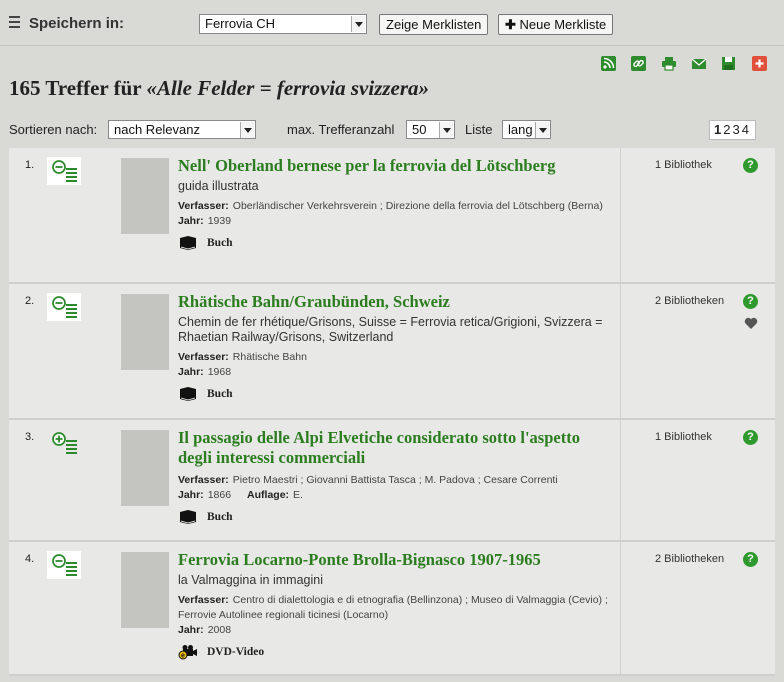  I want to click on save-icon, so click(728, 63).